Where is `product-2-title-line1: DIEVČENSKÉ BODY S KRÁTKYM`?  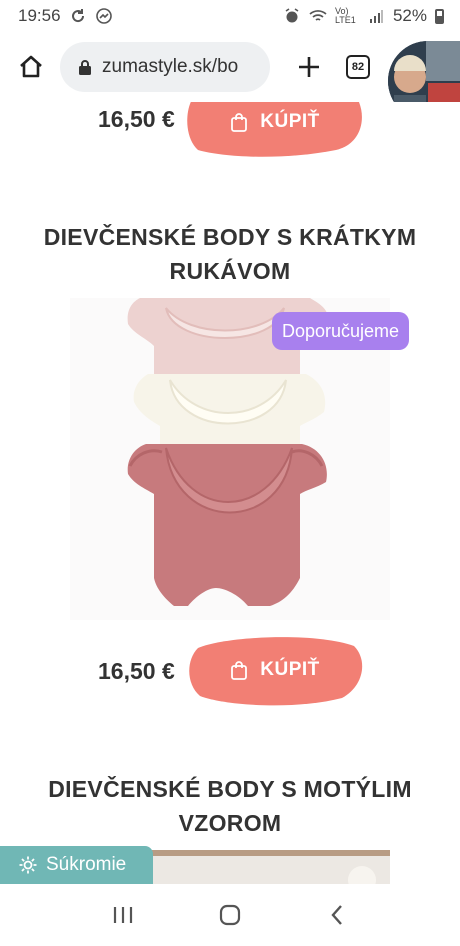
product-2-title-line1: DIEVČENSKÉ BODY S KRÁTKYM is located at coordinates (230, 237).